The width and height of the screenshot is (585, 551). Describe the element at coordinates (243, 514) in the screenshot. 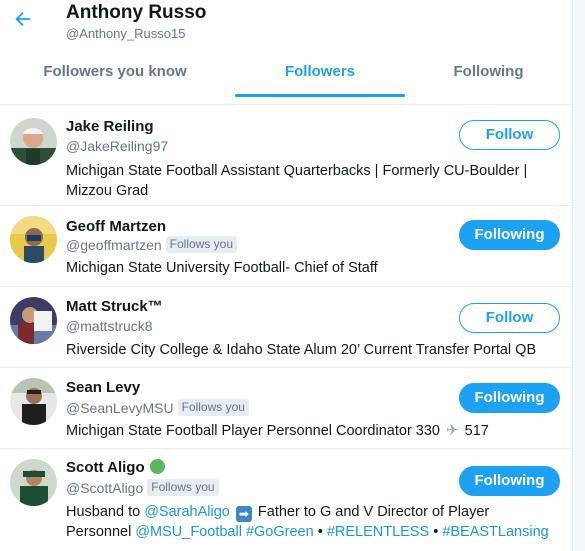

I see `right-arrow-icon: ➡` at that location.